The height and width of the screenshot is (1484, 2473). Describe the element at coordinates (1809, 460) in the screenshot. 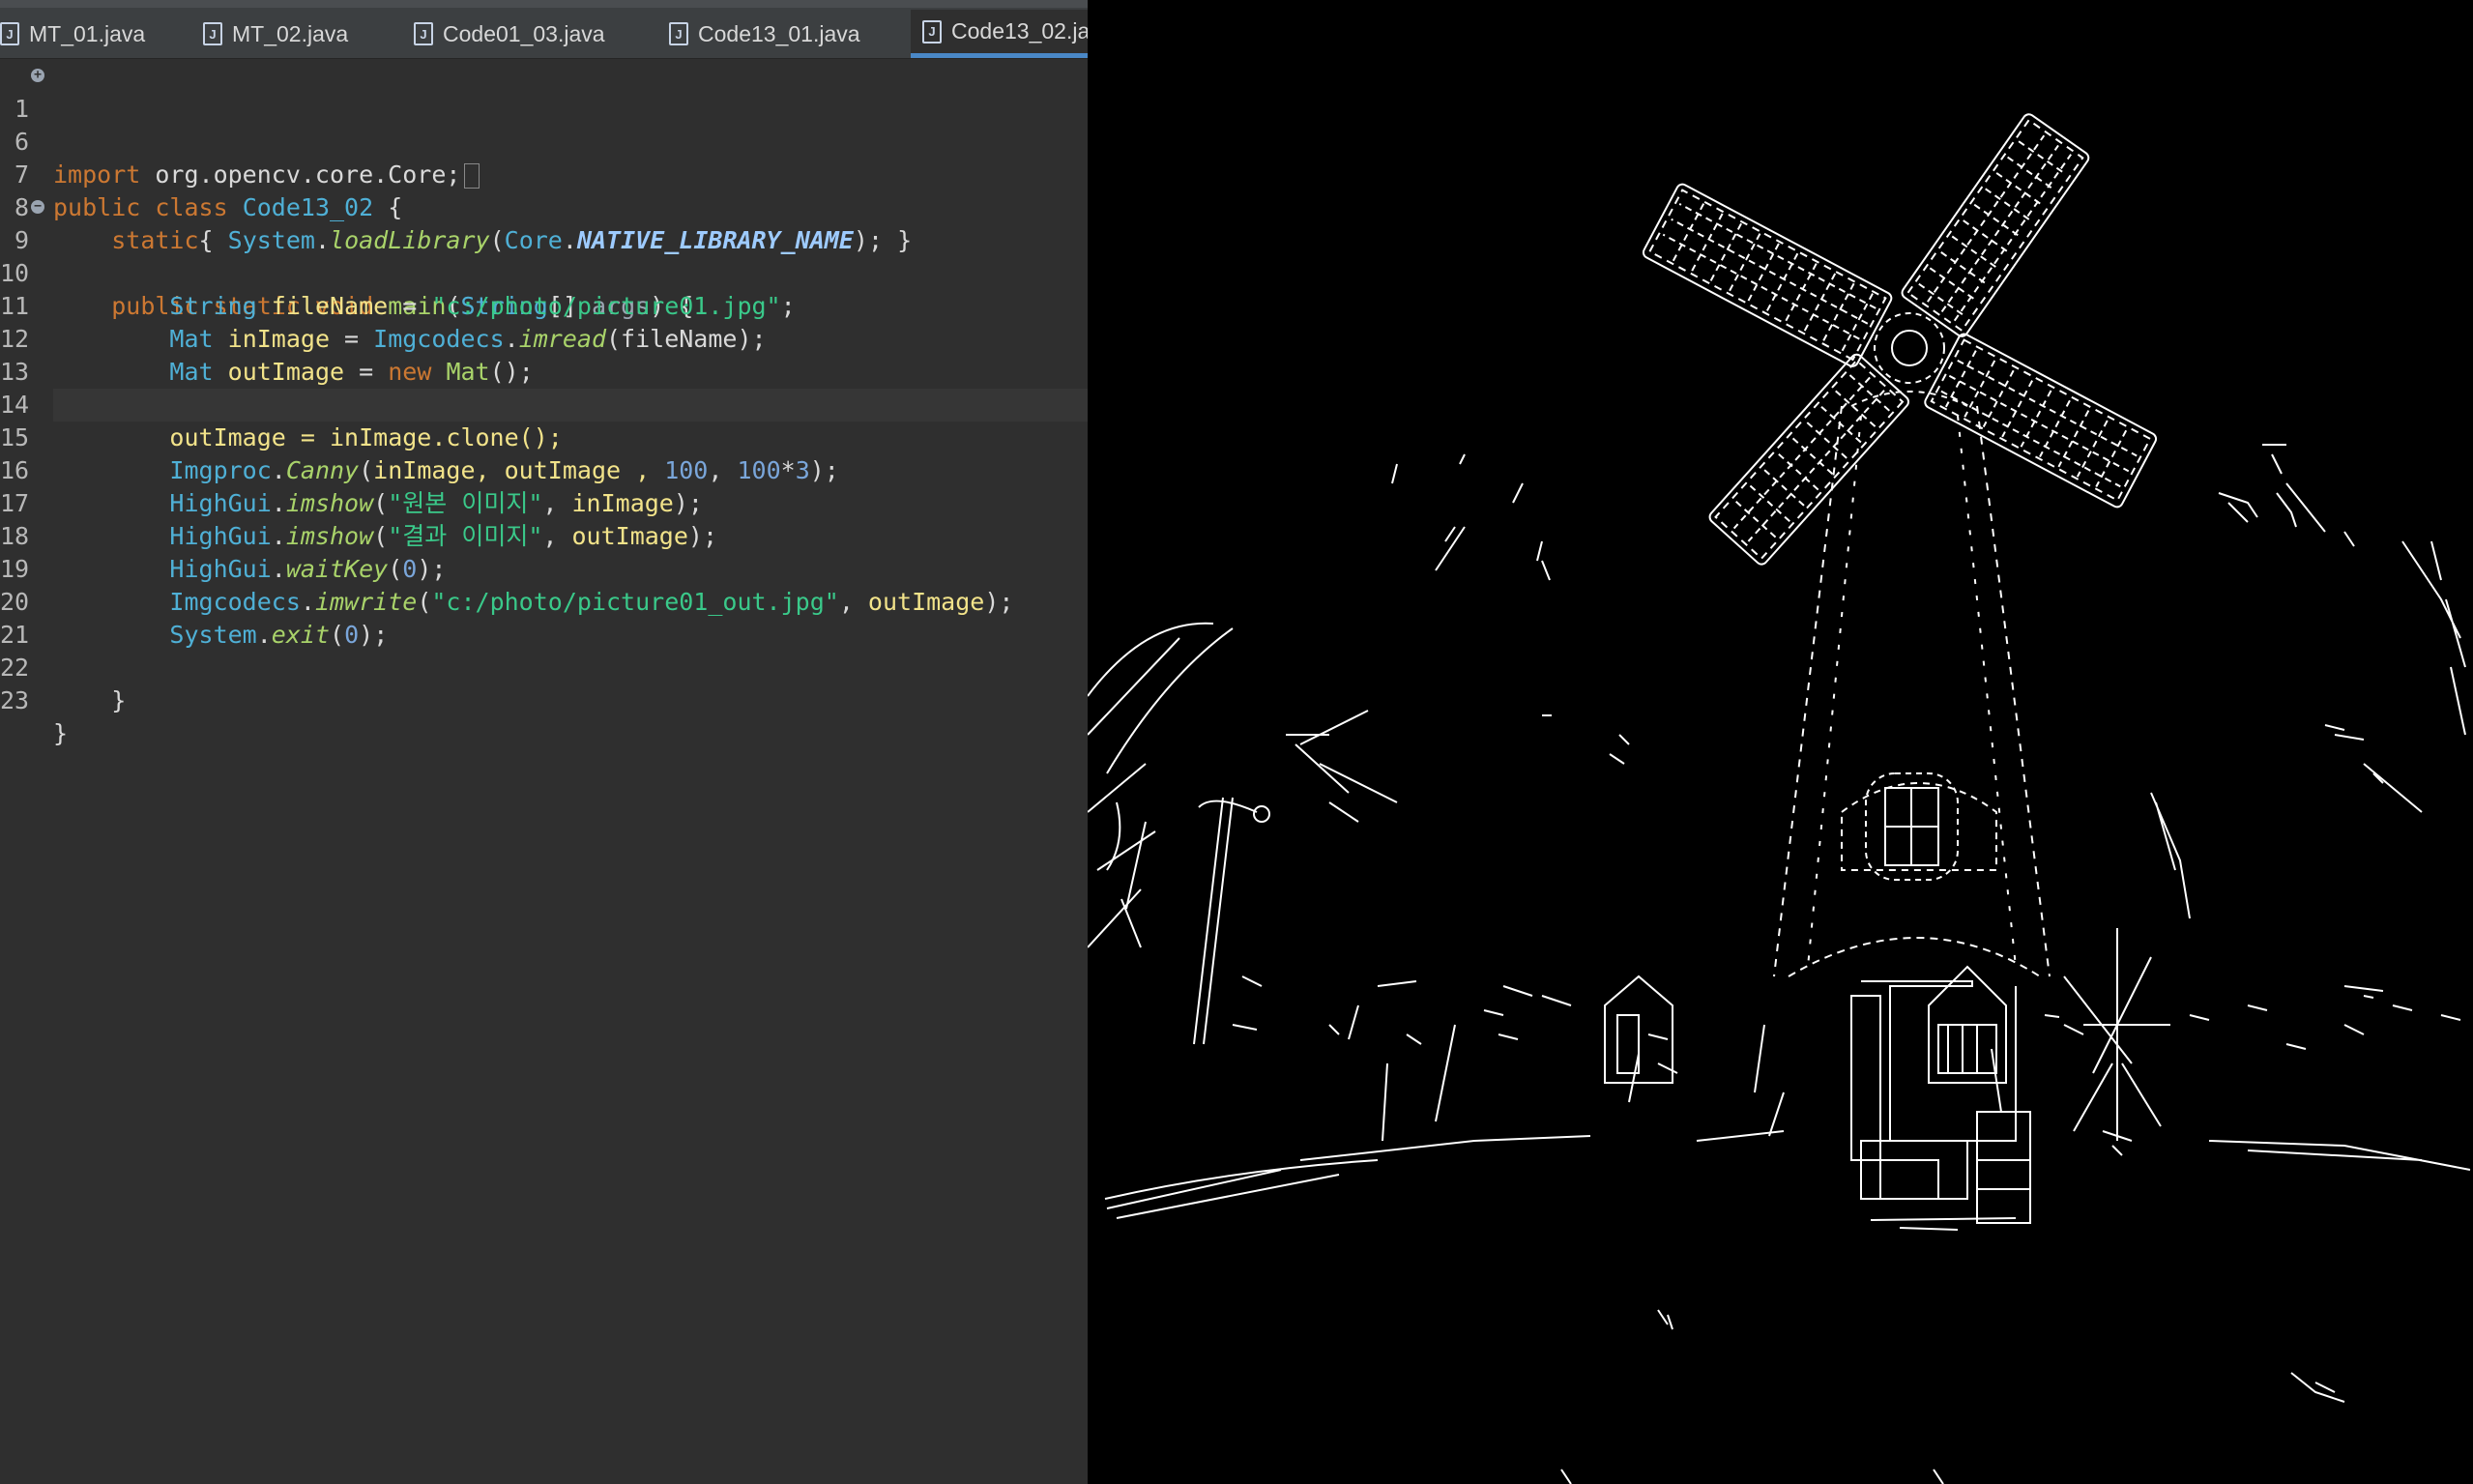

I see `blade-lower-left` at that location.